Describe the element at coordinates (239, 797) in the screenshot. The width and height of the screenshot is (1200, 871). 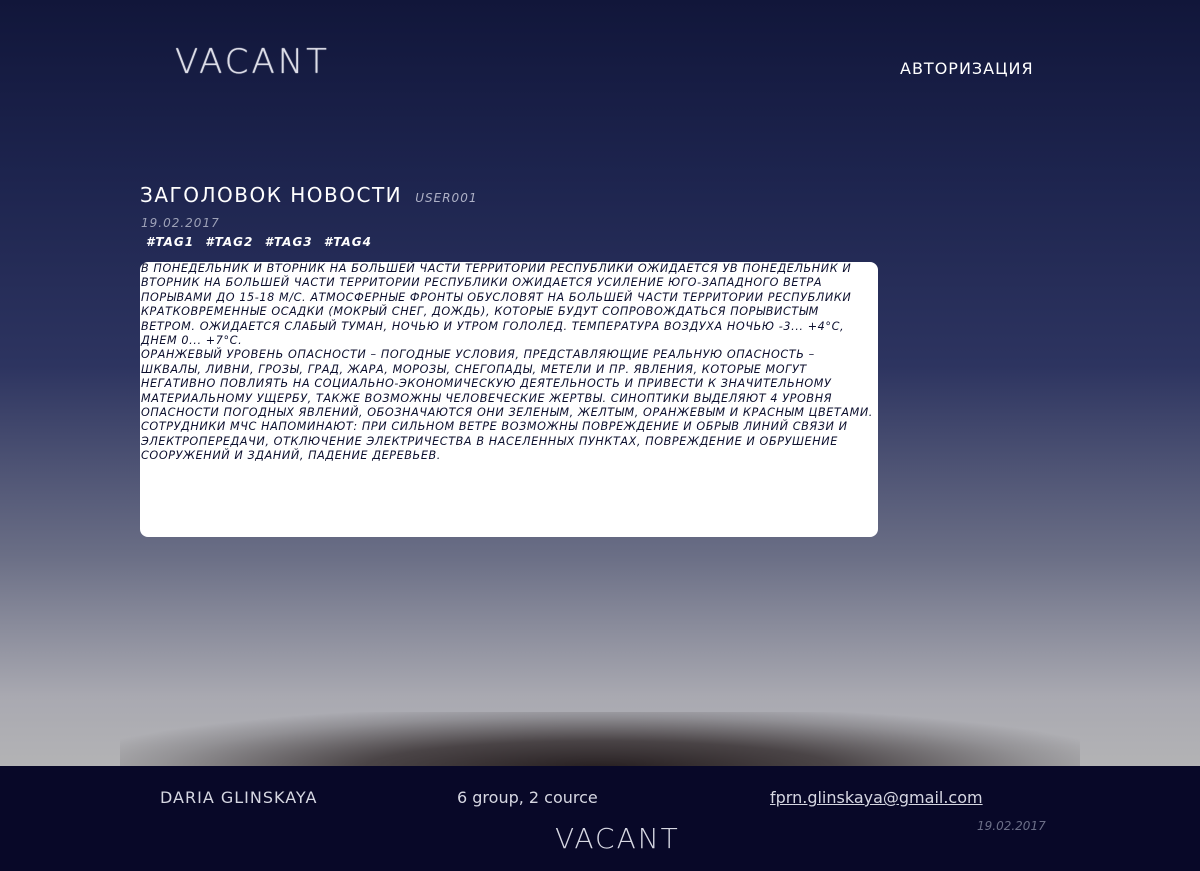
I see `footer-author-name: Daria Glinskaya` at that location.